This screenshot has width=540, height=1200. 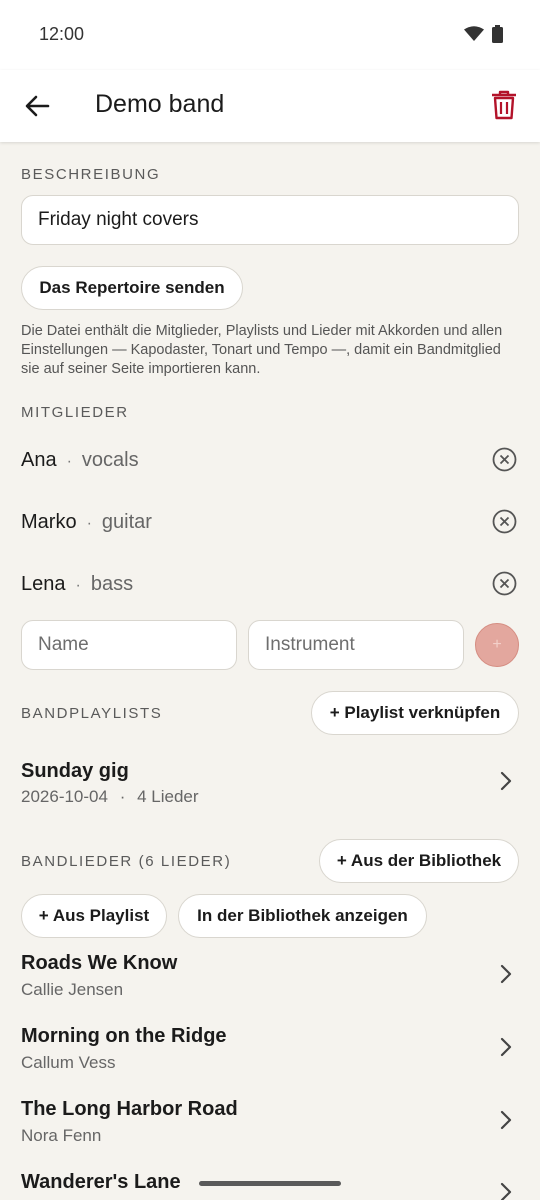 What do you see at coordinates (101, 1182) in the screenshot?
I see `song-title: Wanderer's Lane` at bounding box center [101, 1182].